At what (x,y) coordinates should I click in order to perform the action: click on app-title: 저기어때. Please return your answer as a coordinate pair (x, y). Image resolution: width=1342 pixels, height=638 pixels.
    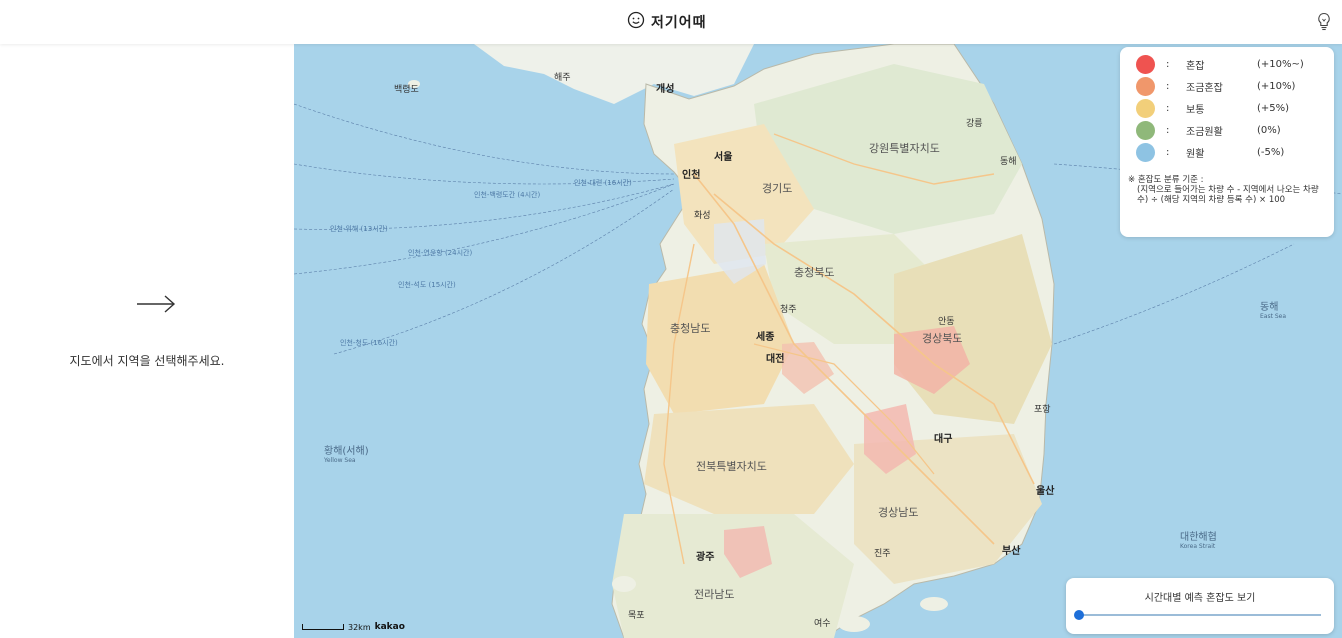
    Looking at the image, I should click on (679, 23).